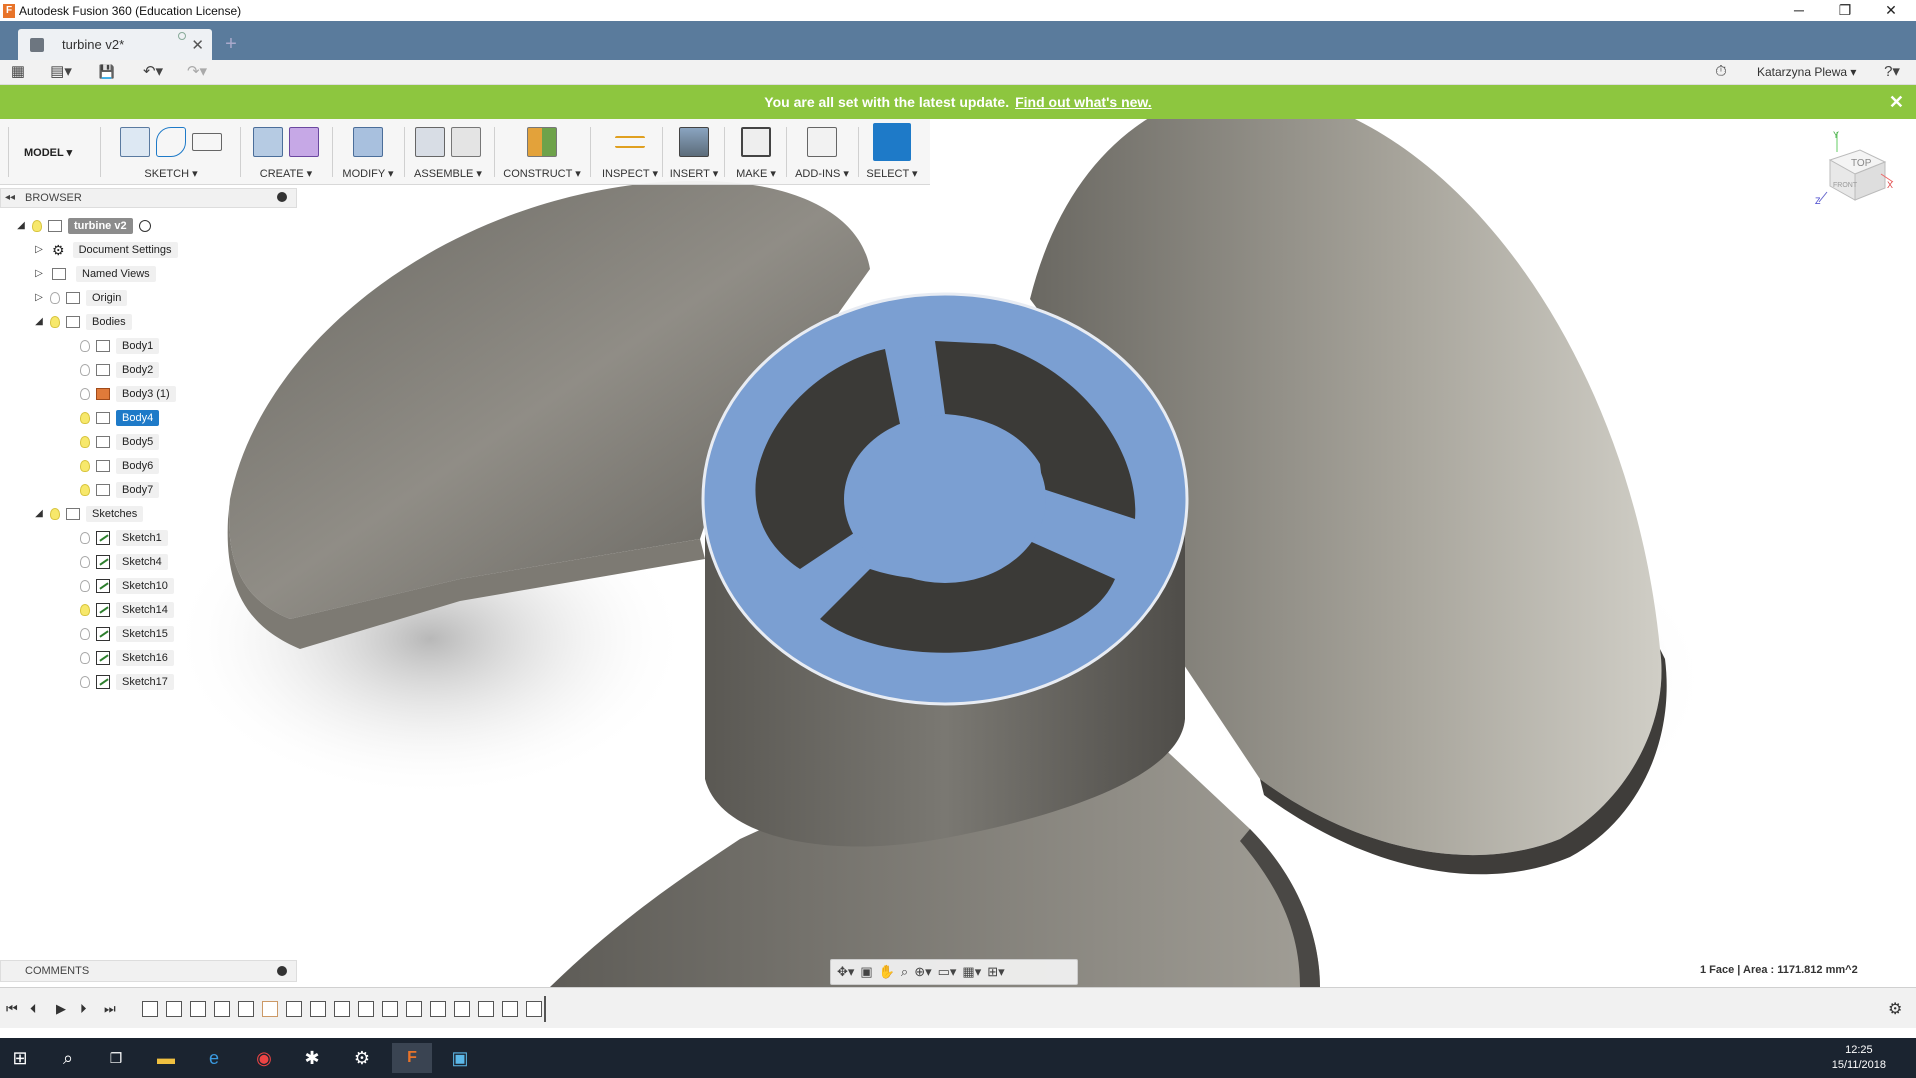 The image size is (1916, 1078). Describe the element at coordinates (286, 152) in the screenshot. I see `create-group: CREATE ▾` at that location.